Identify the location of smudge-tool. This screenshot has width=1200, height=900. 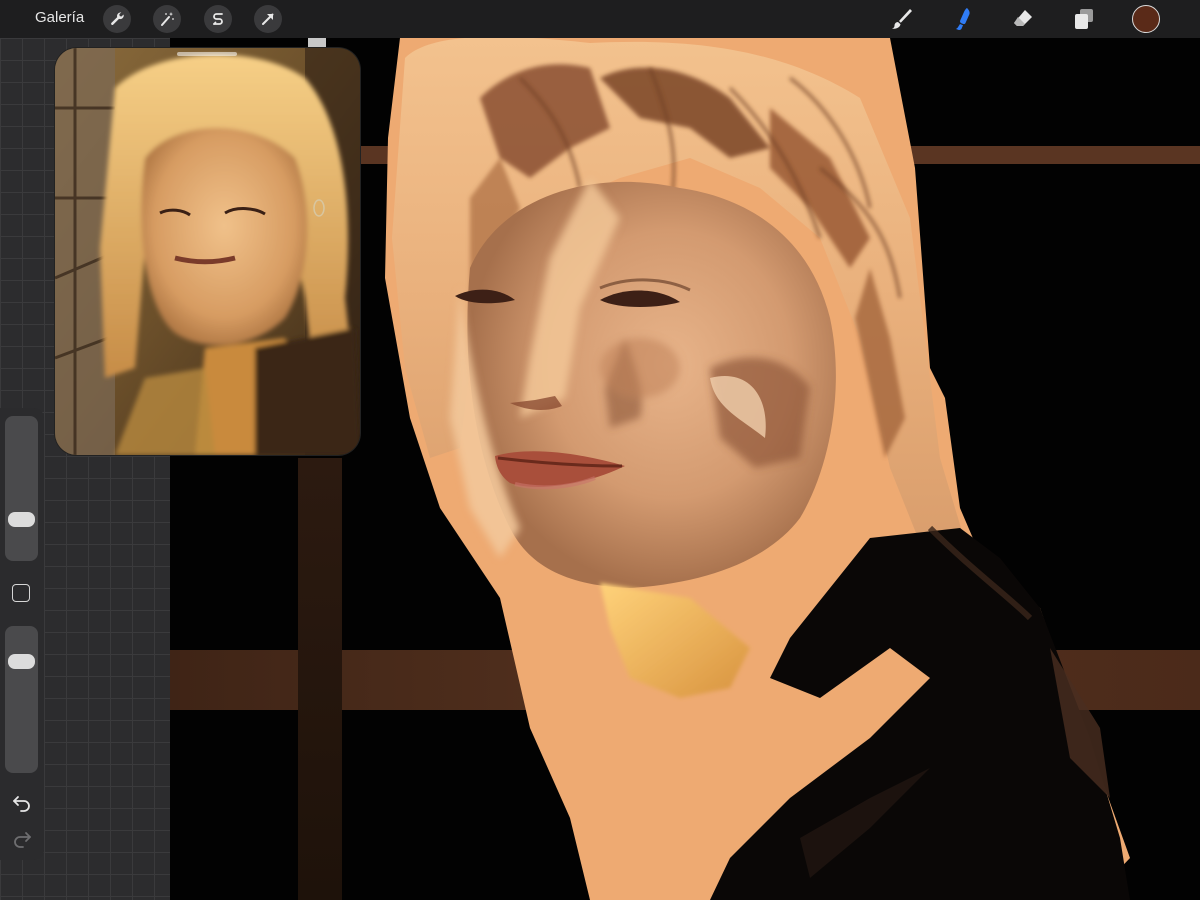
(963, 19).